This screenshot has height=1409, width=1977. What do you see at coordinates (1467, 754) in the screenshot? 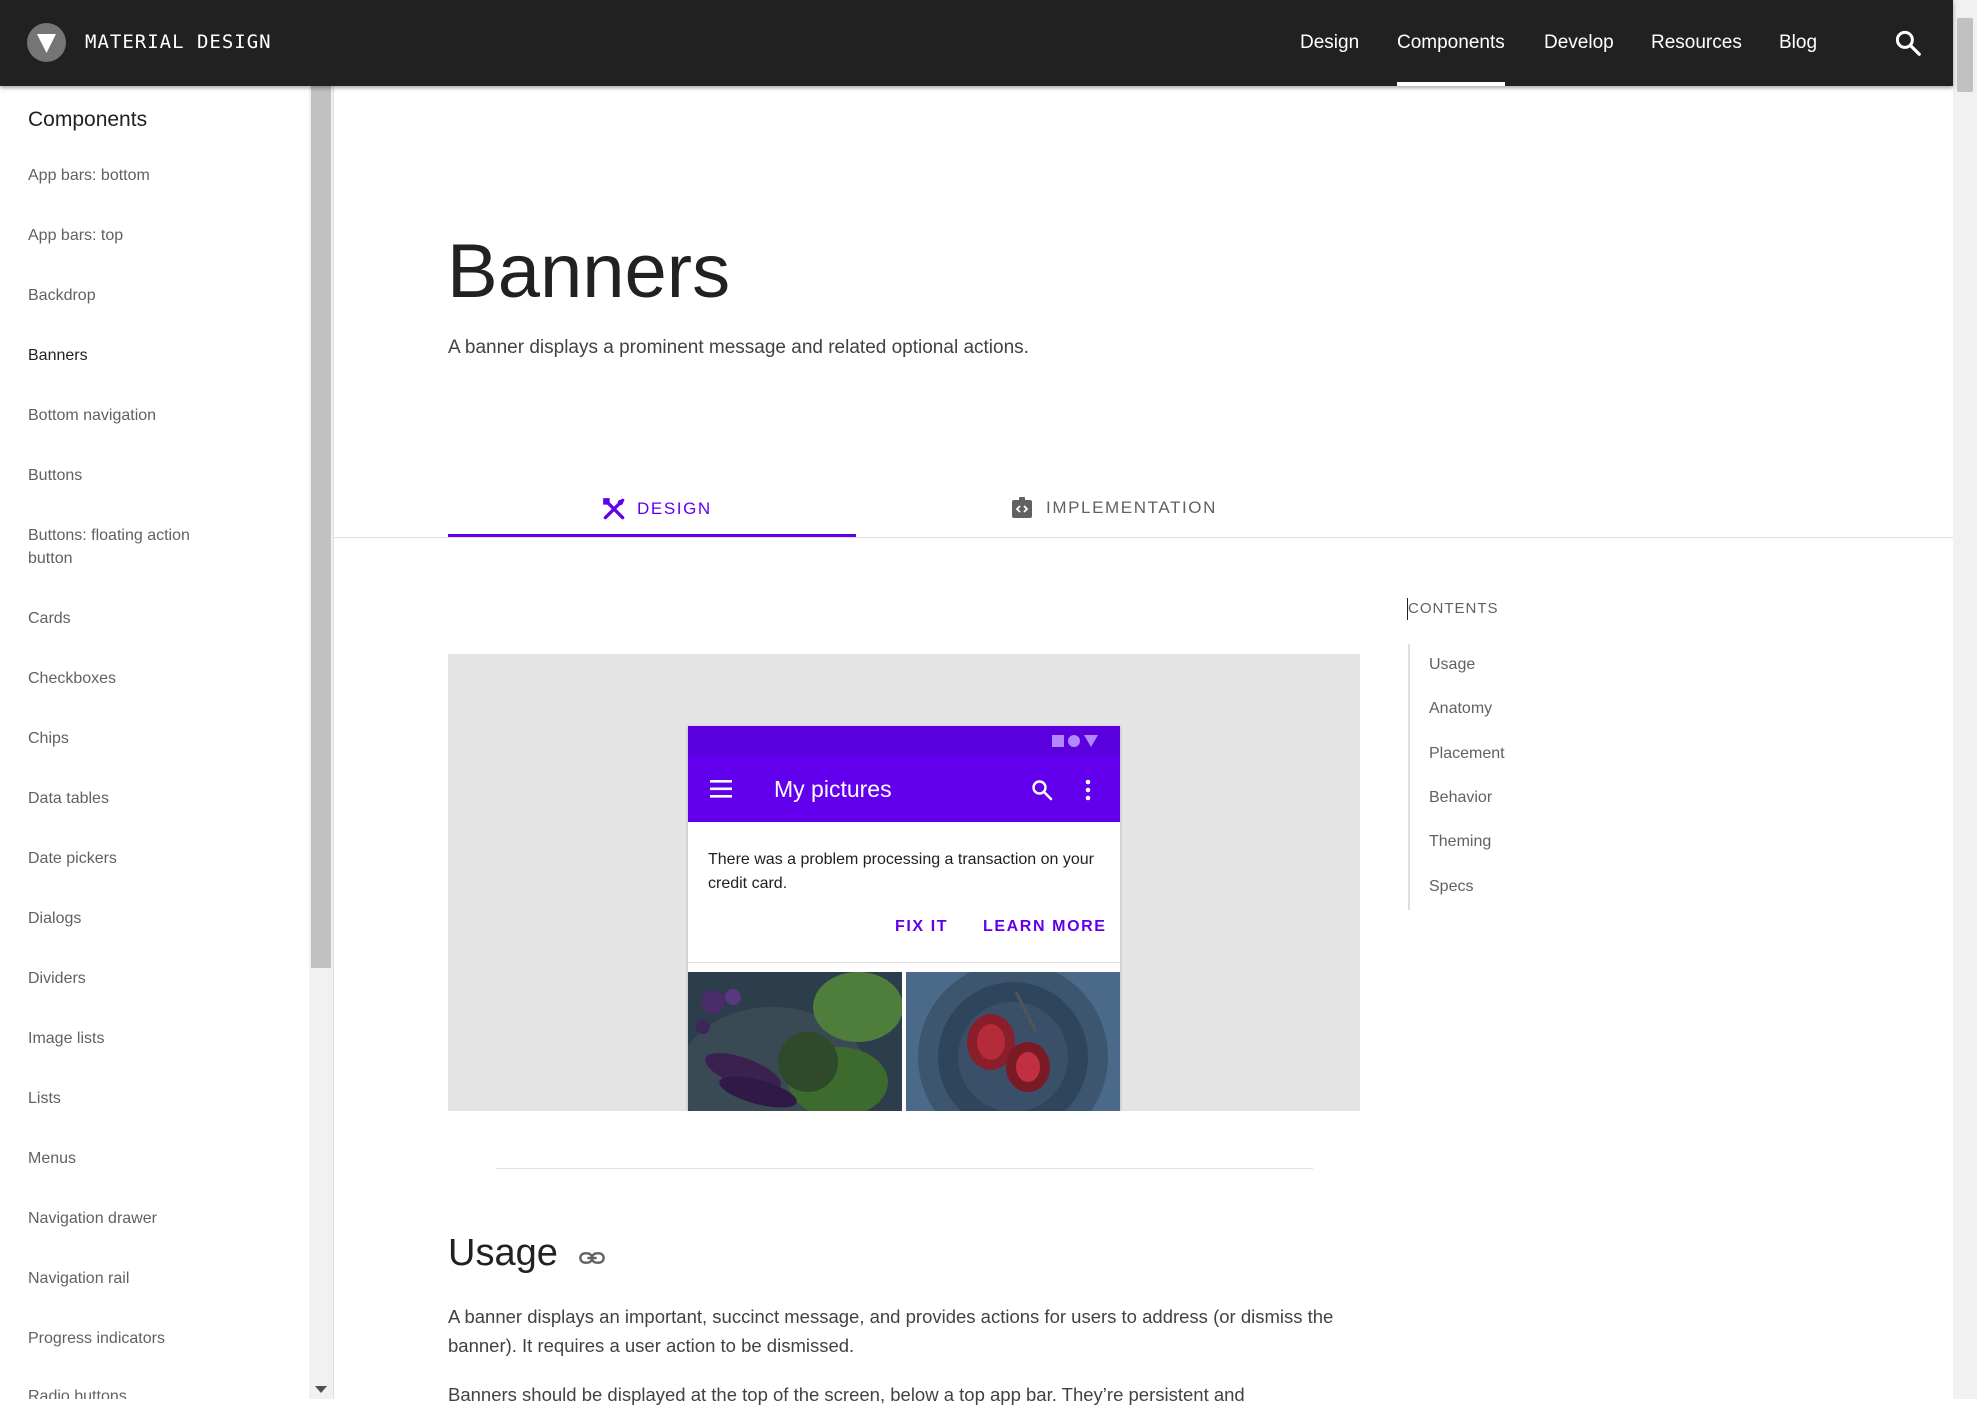
I see `contents-item-placement: Placement` at bounding box center [1467, 754].